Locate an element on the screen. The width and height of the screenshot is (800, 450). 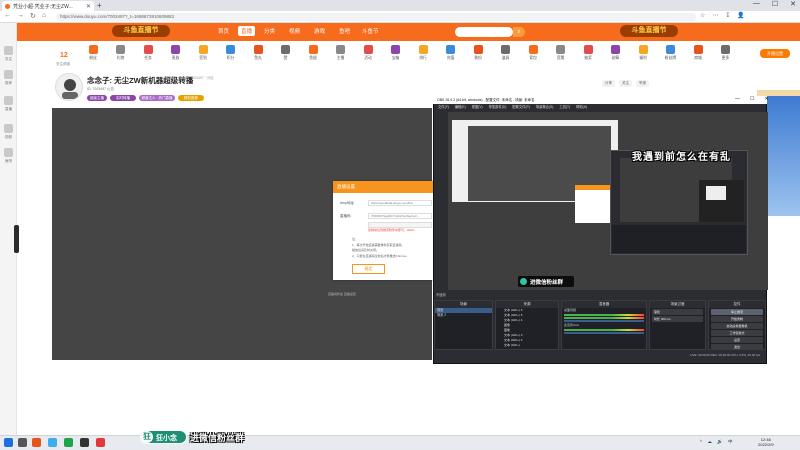
studio-mode-button: 工作室模式 is located at coordinates (737, 333).